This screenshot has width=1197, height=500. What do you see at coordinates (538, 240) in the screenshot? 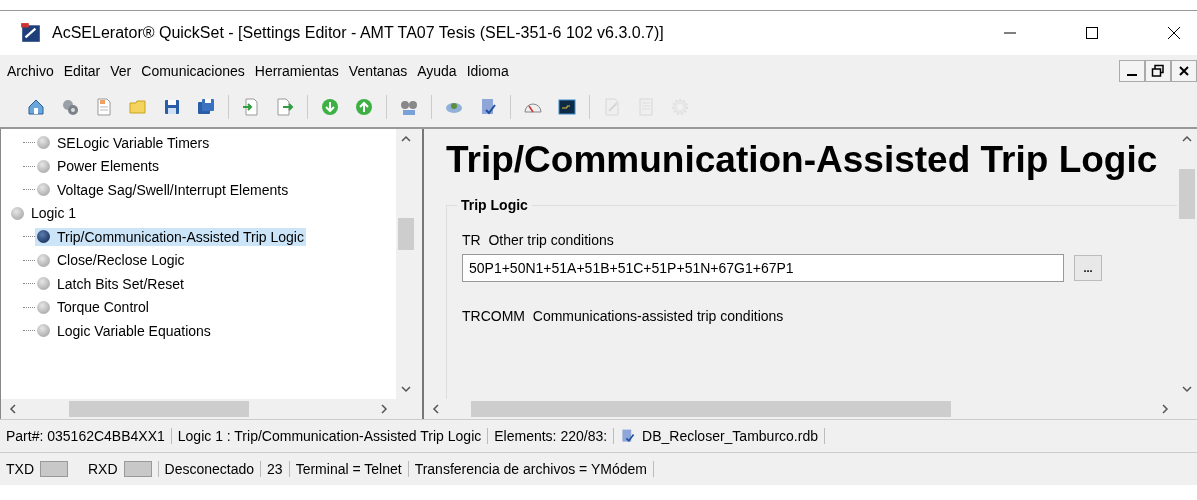
I see `setting-label: TR Other trip conditions` at bounding box center [538, 240].